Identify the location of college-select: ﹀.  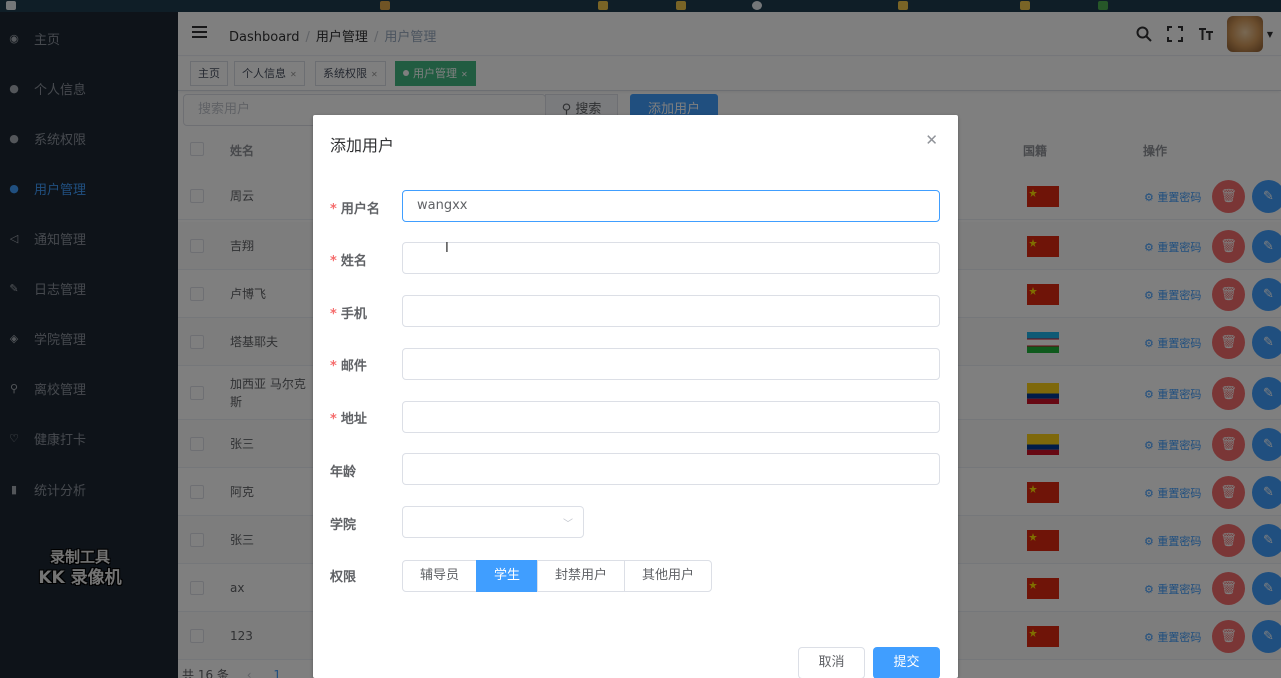
(493, 522).